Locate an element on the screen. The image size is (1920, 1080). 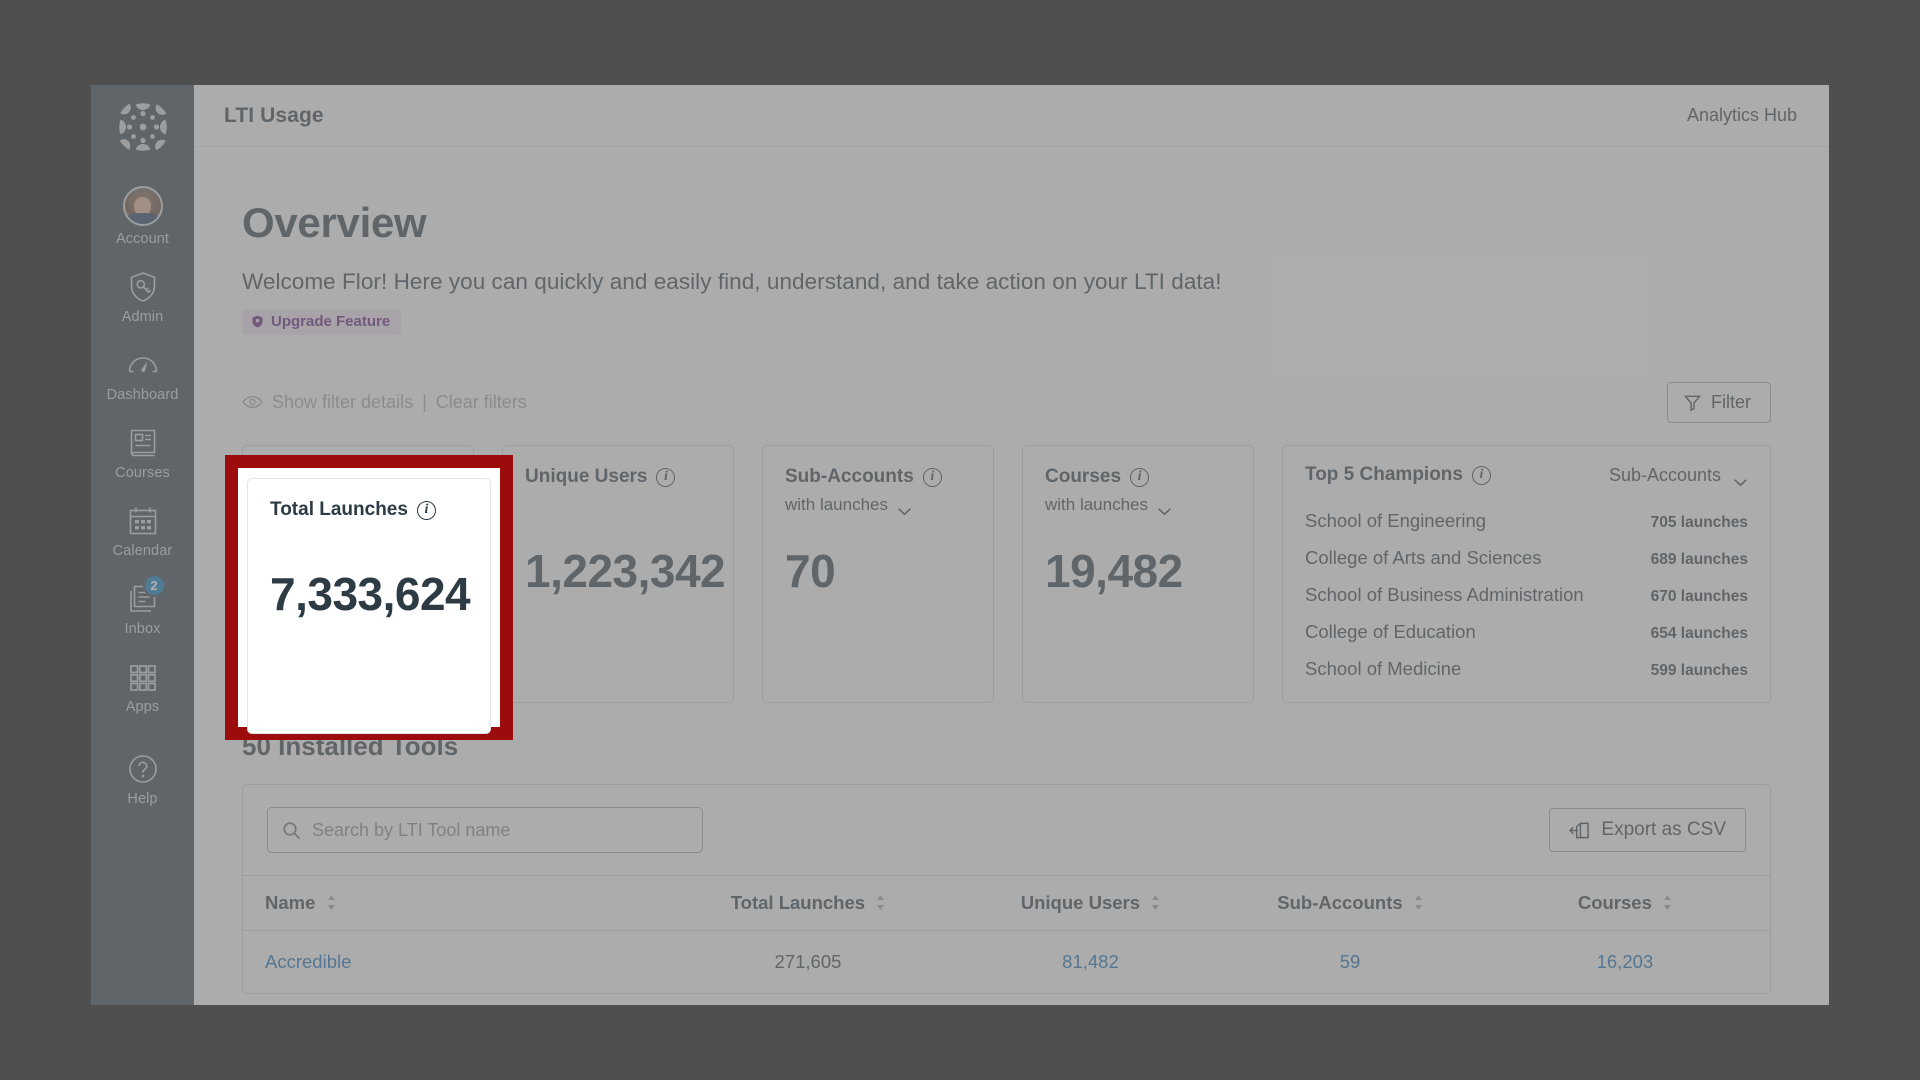
page-title: Overview is located at coordinates (334, 222).